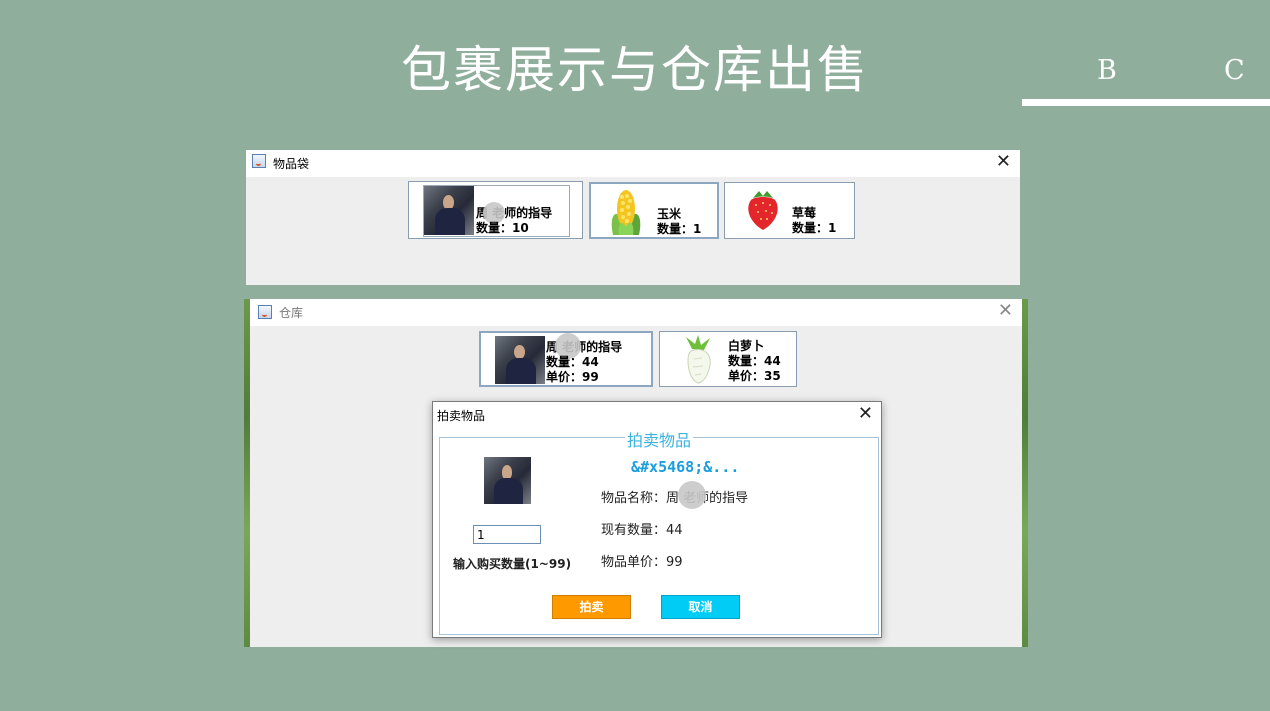 The height and width of the screenshot is (711, 1270). Describe the element at coordinates (763, 210) in the screenshot. I see `strawberry-icon` at that location.